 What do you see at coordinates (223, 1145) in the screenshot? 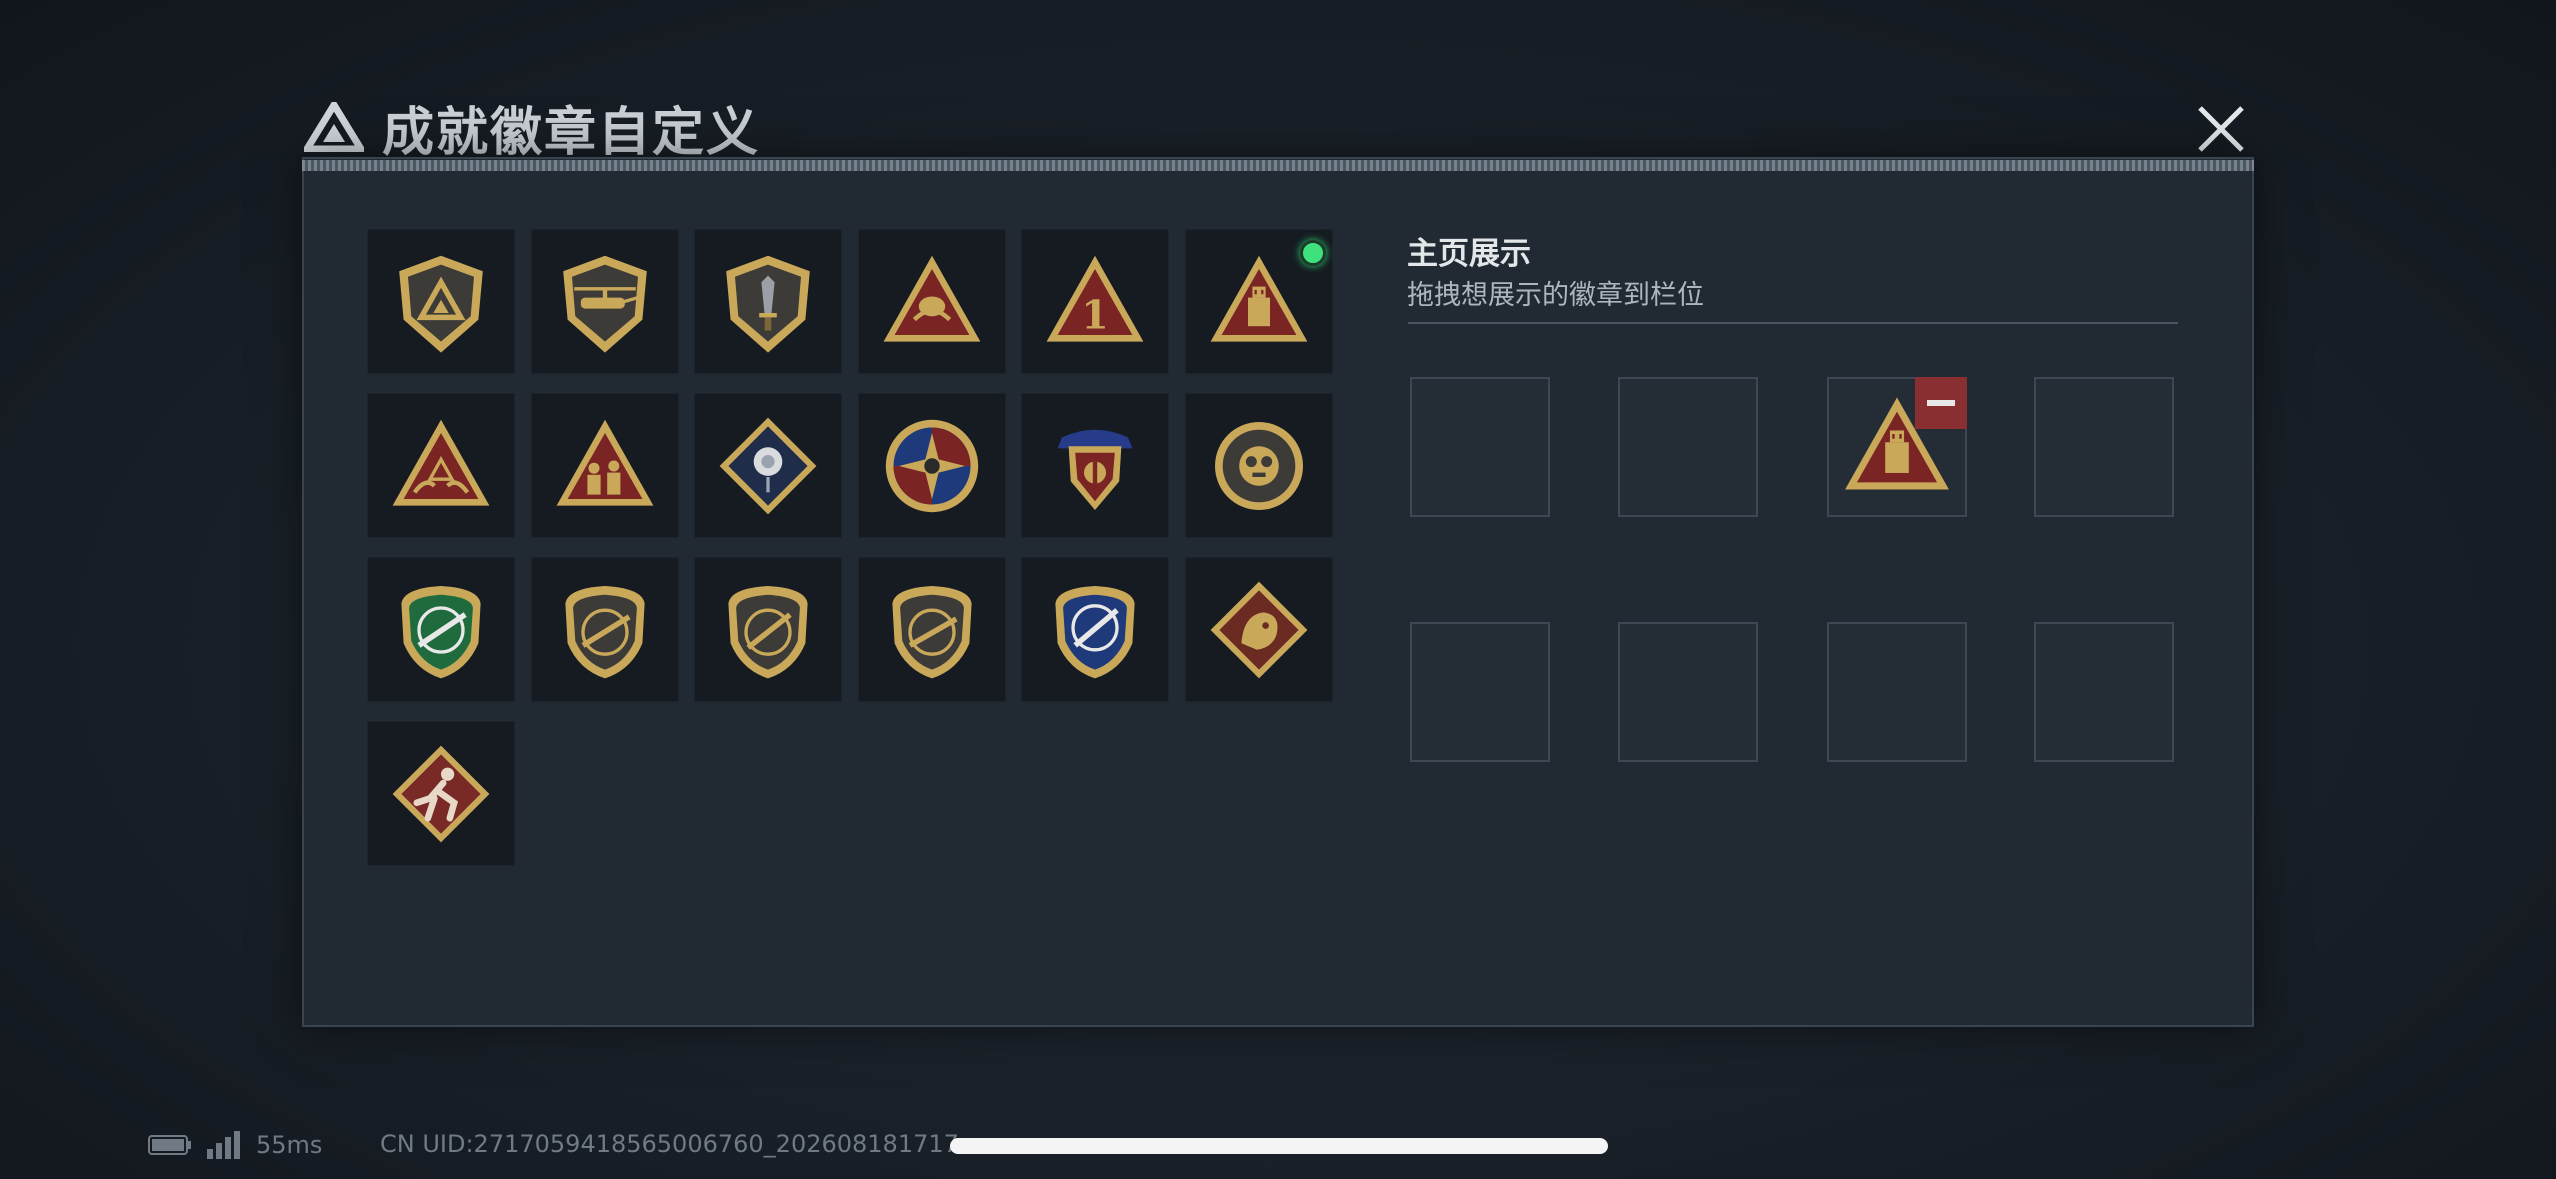
I see `signal-icon` at bounding box center [223, 1145].